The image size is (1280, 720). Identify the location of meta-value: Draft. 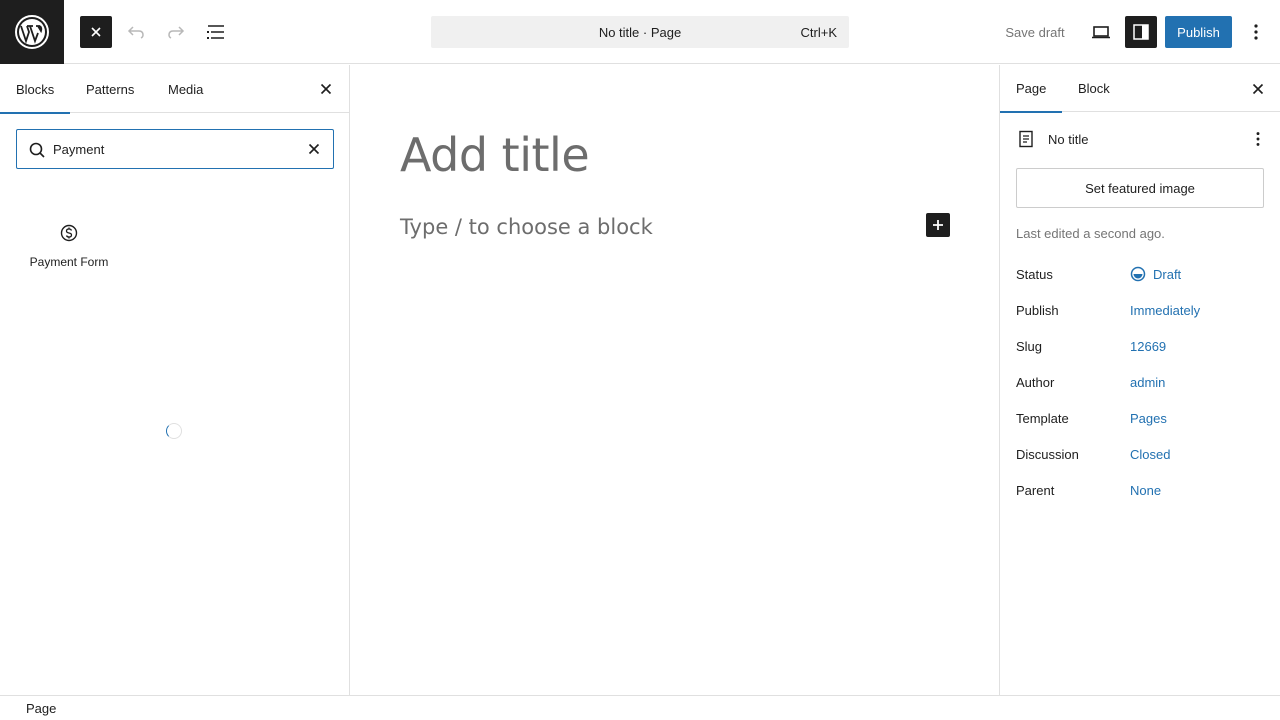
(1167, 274).